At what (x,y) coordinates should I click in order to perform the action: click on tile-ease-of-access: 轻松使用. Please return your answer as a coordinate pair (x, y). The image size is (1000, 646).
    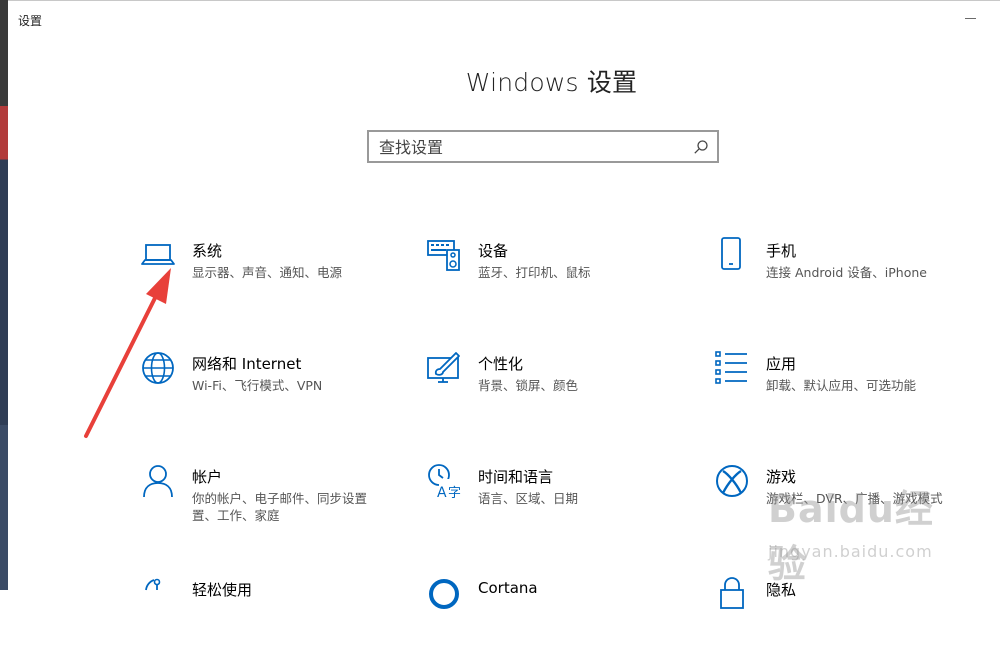
    Looking at the image, I should click on (275, 611).